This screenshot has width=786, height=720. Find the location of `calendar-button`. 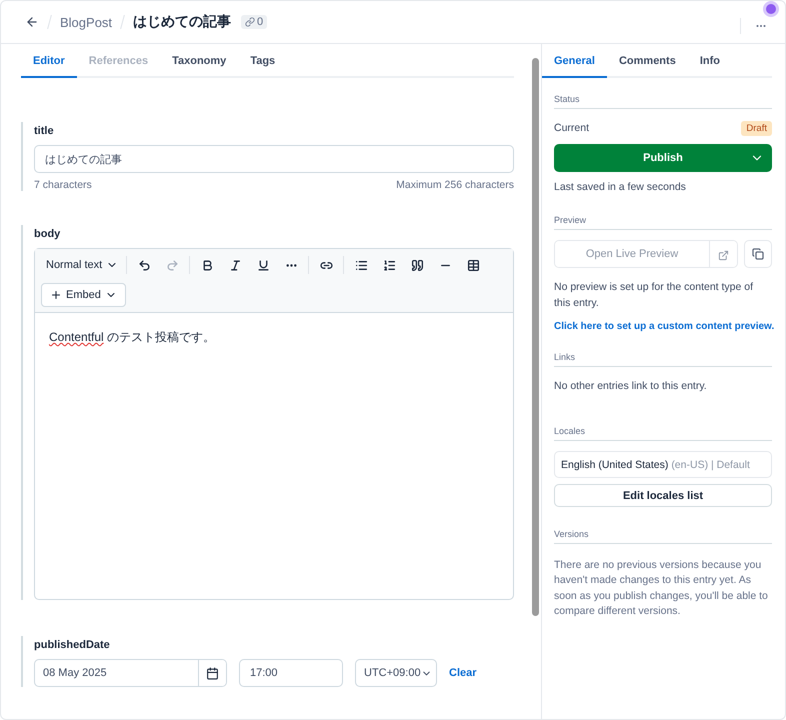

calendar-button is located at coordinates (212, 673).